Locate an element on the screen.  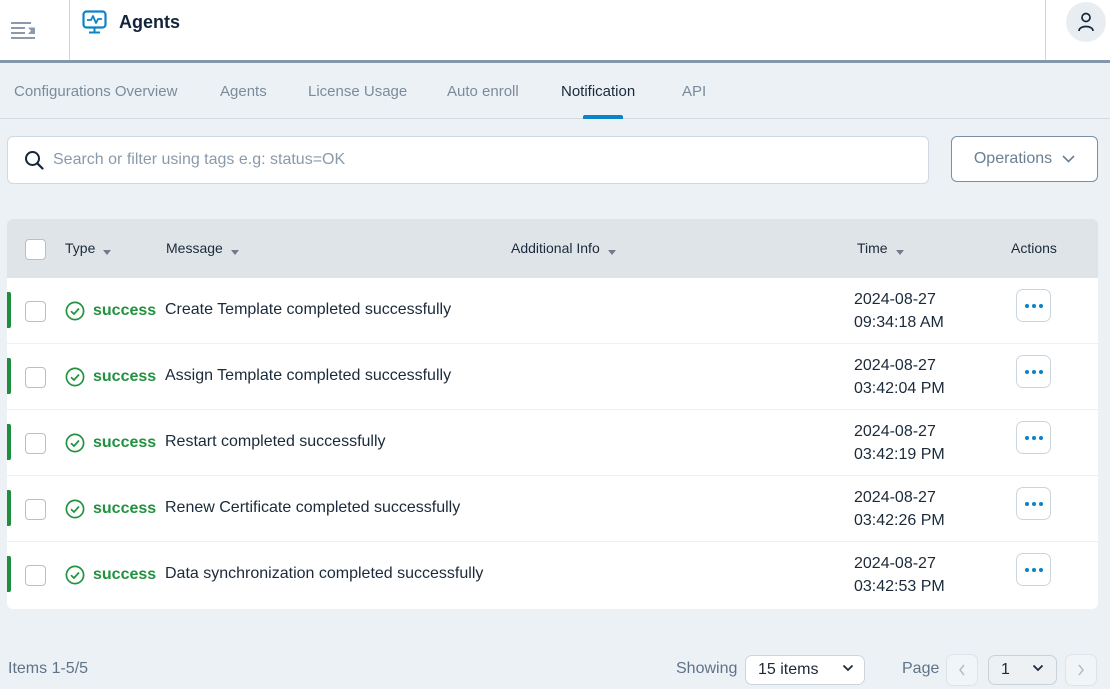
chevron-right-icon is located at coordinates (1081, 670).